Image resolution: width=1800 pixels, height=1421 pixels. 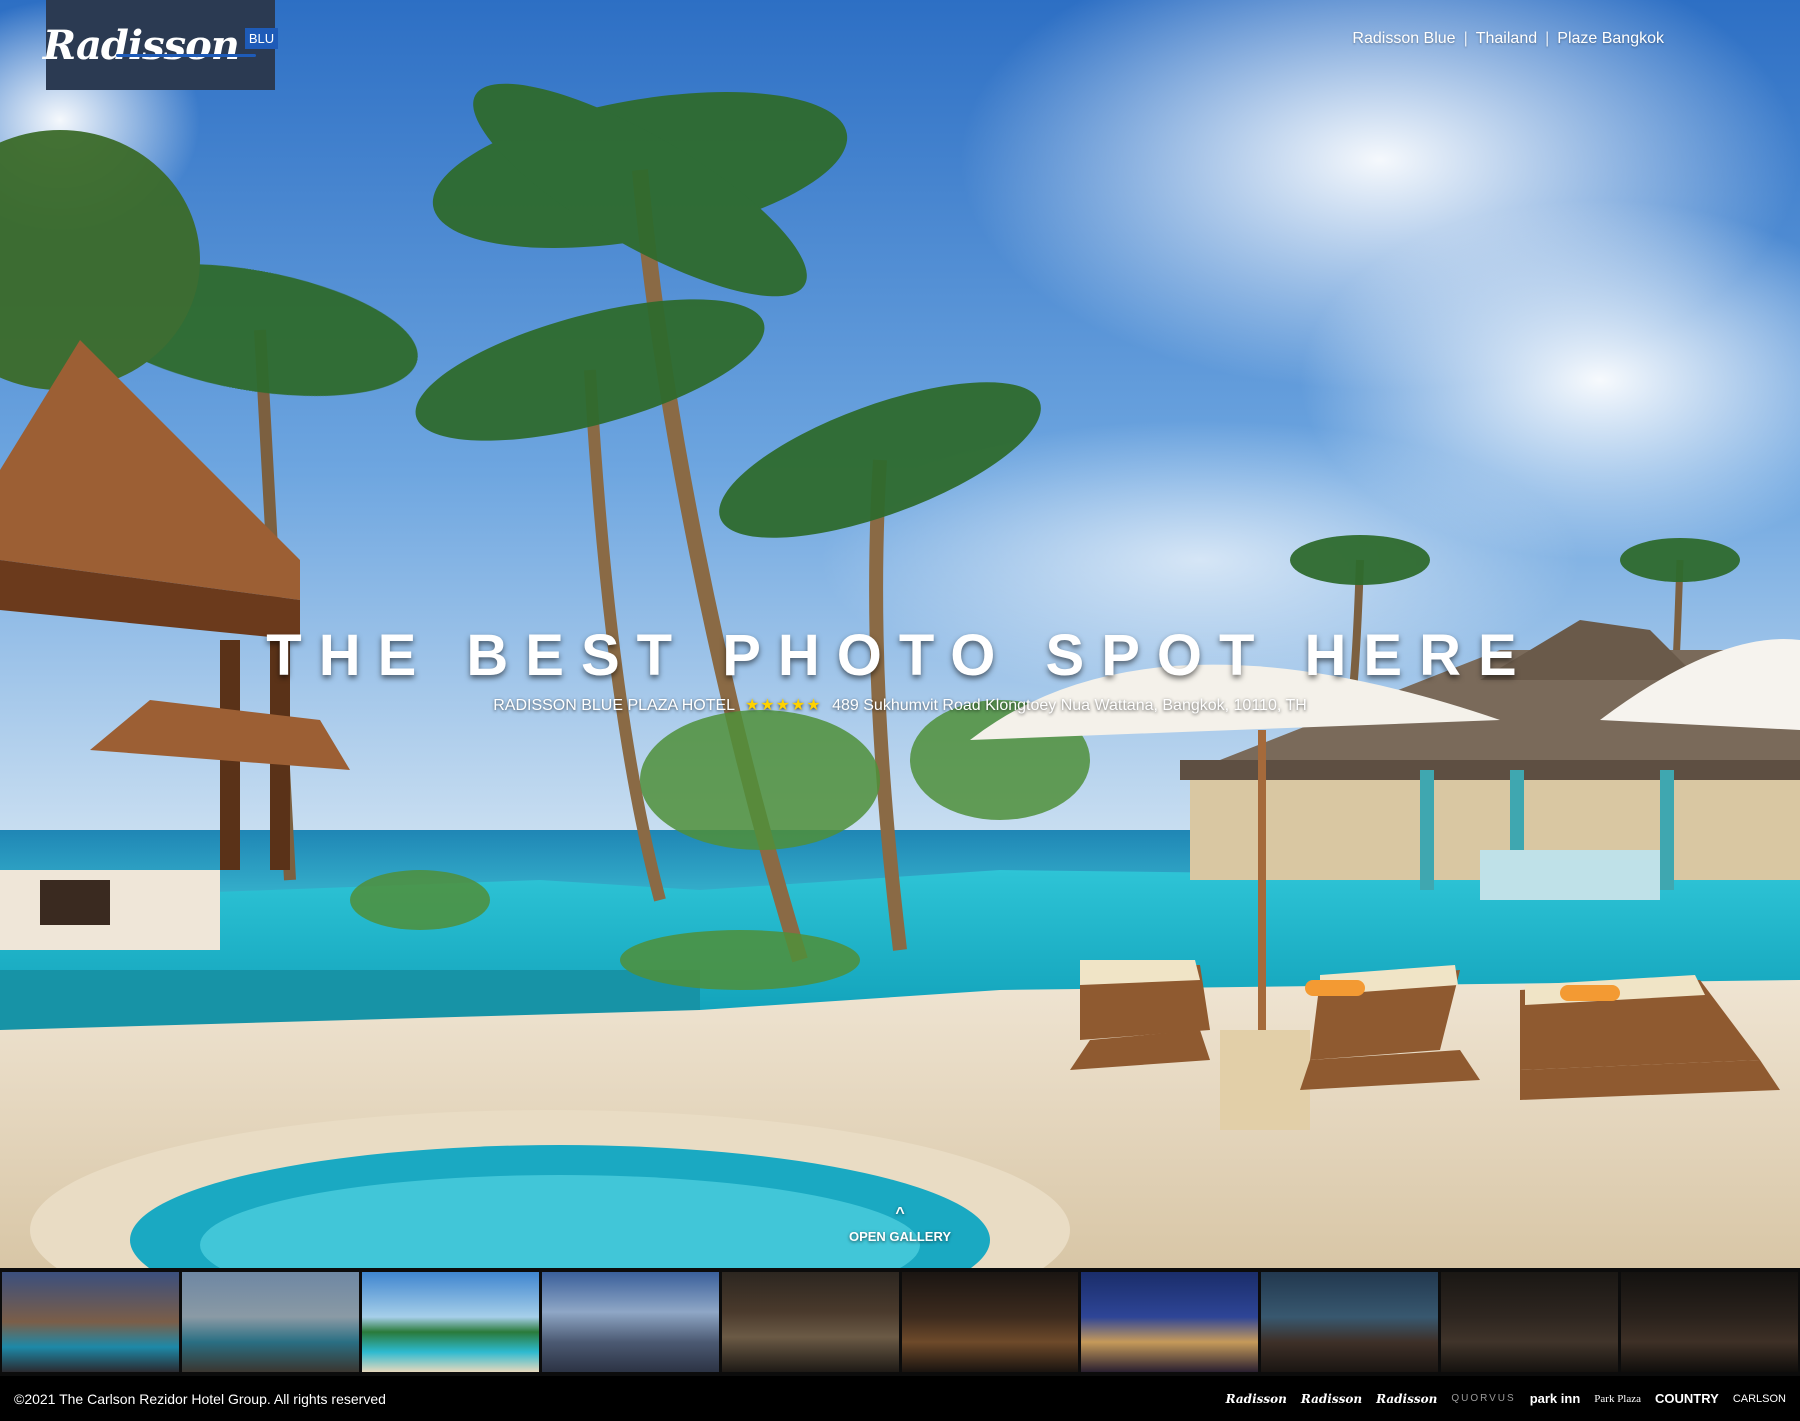 I want to click on logo-wordmark: Radisson, so click(x=141, y=45).